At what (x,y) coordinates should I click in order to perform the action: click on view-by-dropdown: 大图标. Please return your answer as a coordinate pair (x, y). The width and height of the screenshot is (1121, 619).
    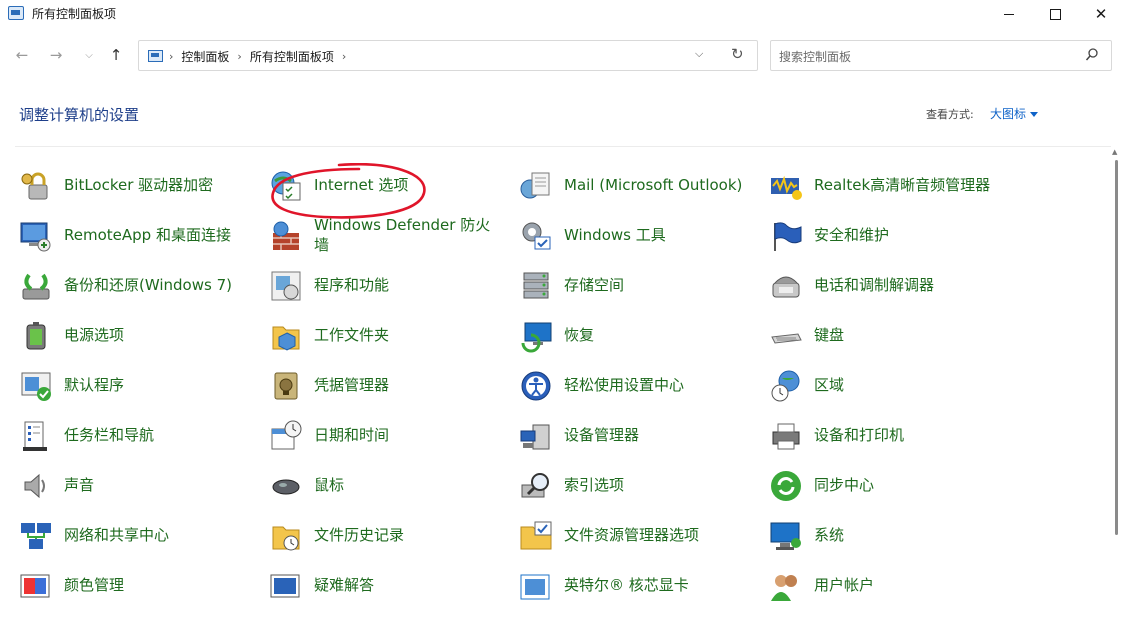
    Looking at the image, I should click on (1014, 113).